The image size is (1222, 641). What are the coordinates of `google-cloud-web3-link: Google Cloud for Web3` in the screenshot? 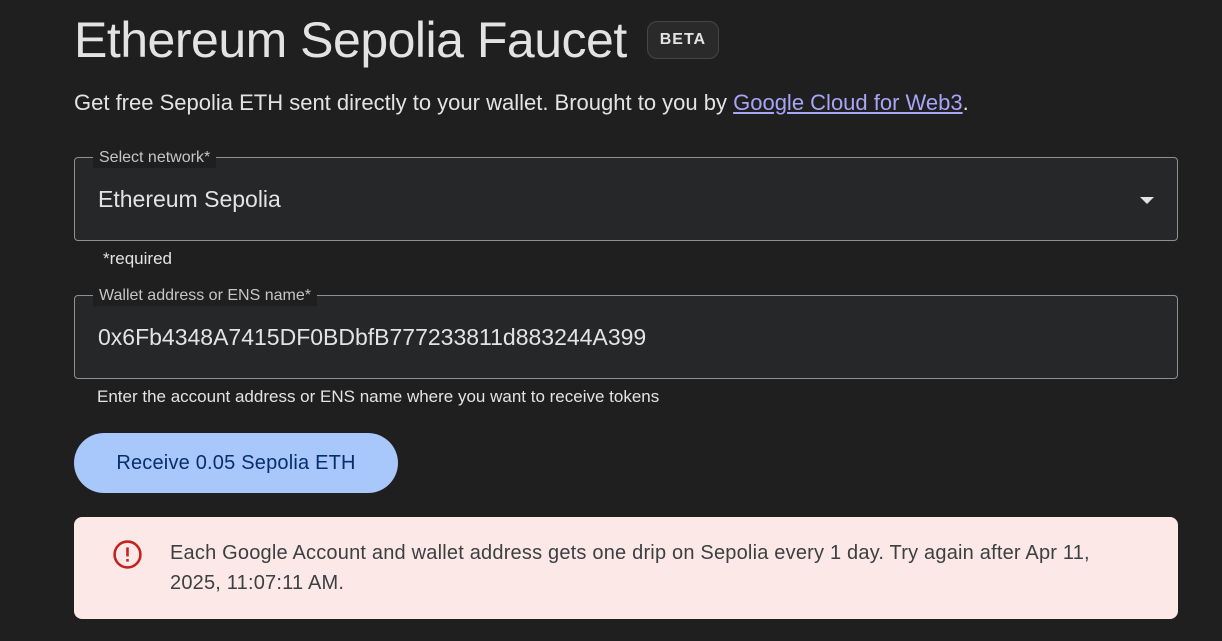 It's located at (848, 102).